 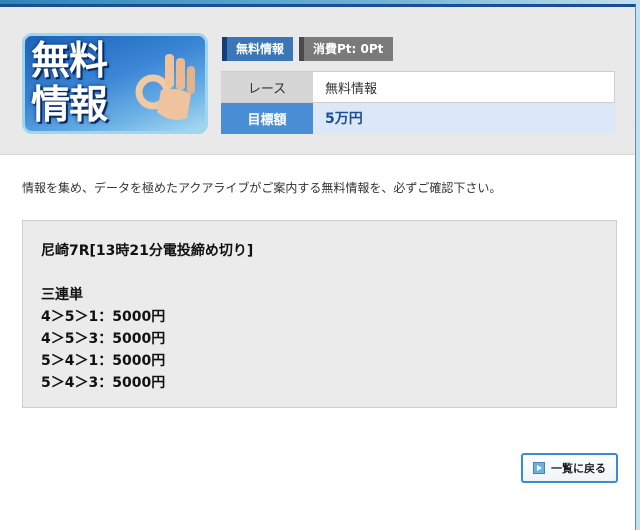 I want to click on banner-text: 無料 情報, so click(x=76, y=84).